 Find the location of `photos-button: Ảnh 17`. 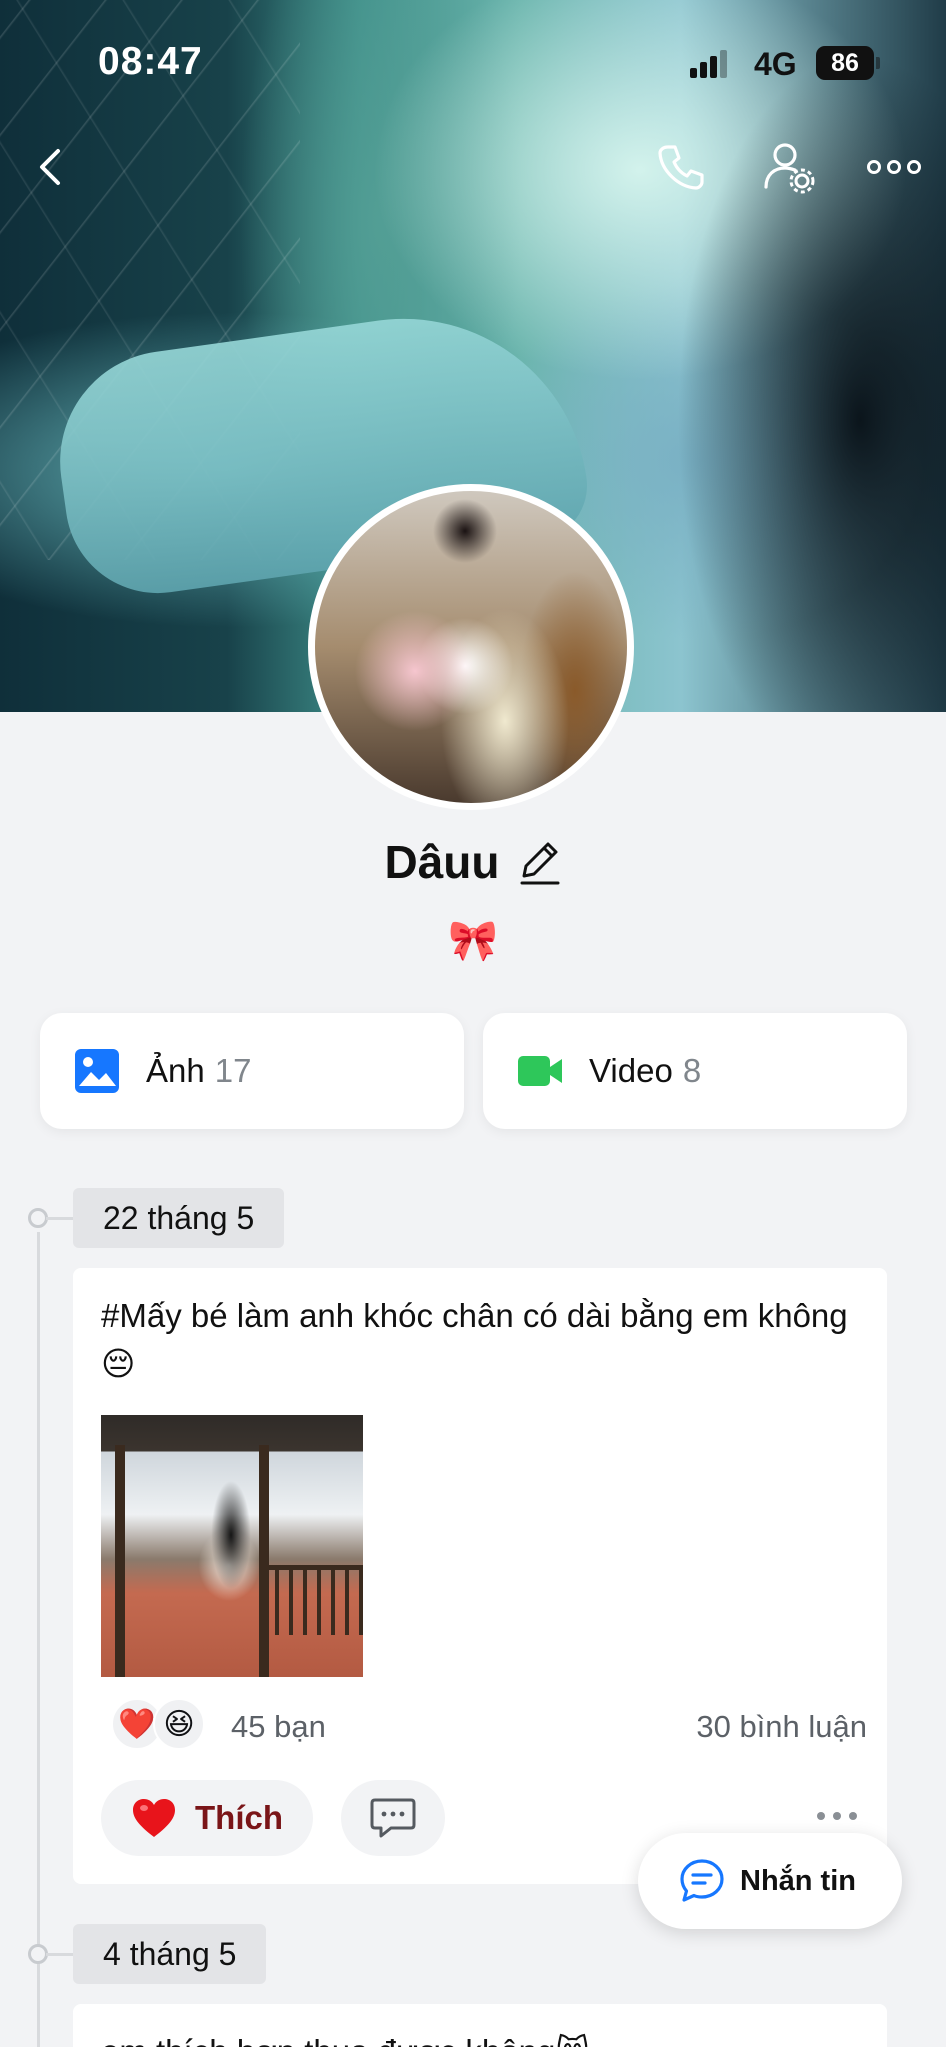

photos-button: Ảnh 17 is located at coordinates (252, 1071).